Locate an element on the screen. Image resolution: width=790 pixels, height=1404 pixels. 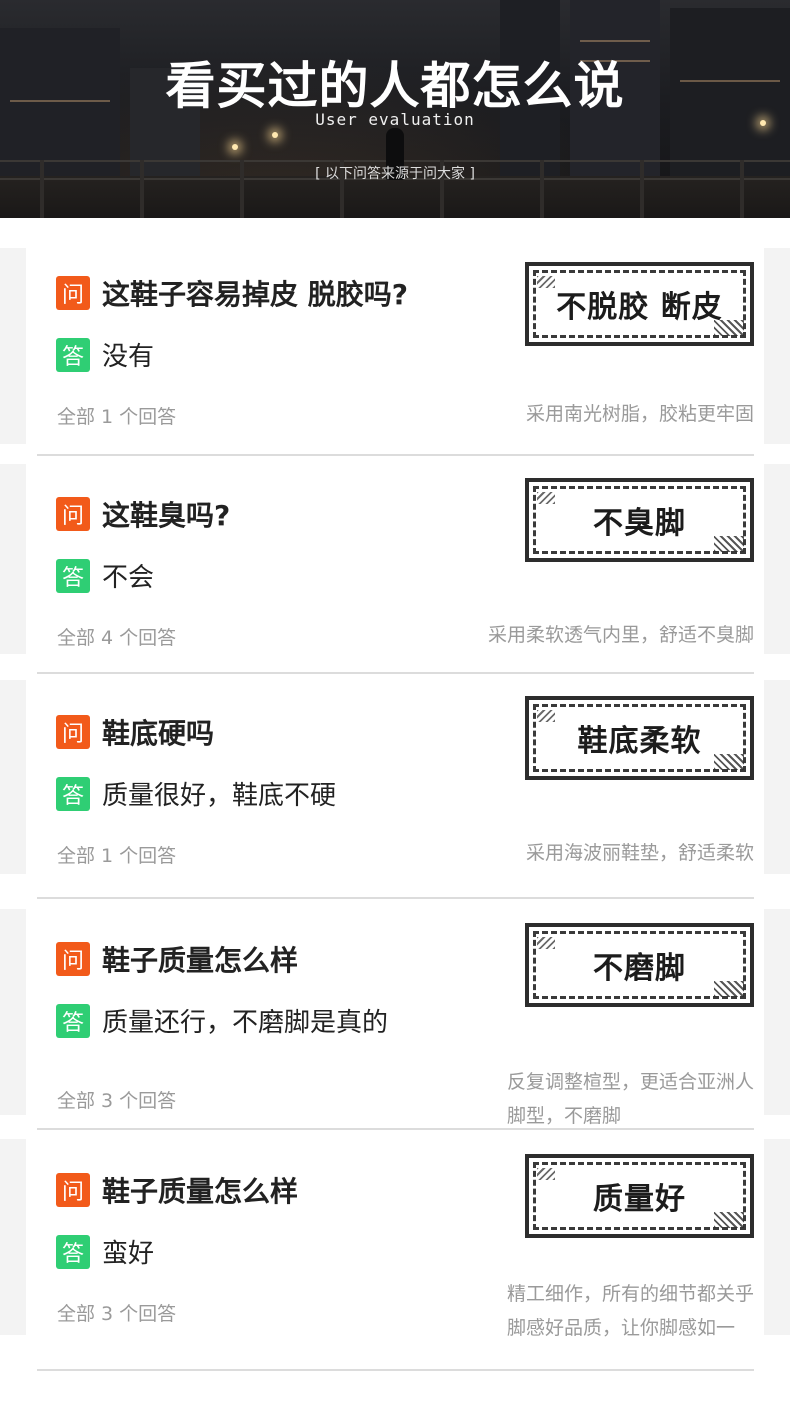
hero-window-lights is located at coordinates (615, 41).